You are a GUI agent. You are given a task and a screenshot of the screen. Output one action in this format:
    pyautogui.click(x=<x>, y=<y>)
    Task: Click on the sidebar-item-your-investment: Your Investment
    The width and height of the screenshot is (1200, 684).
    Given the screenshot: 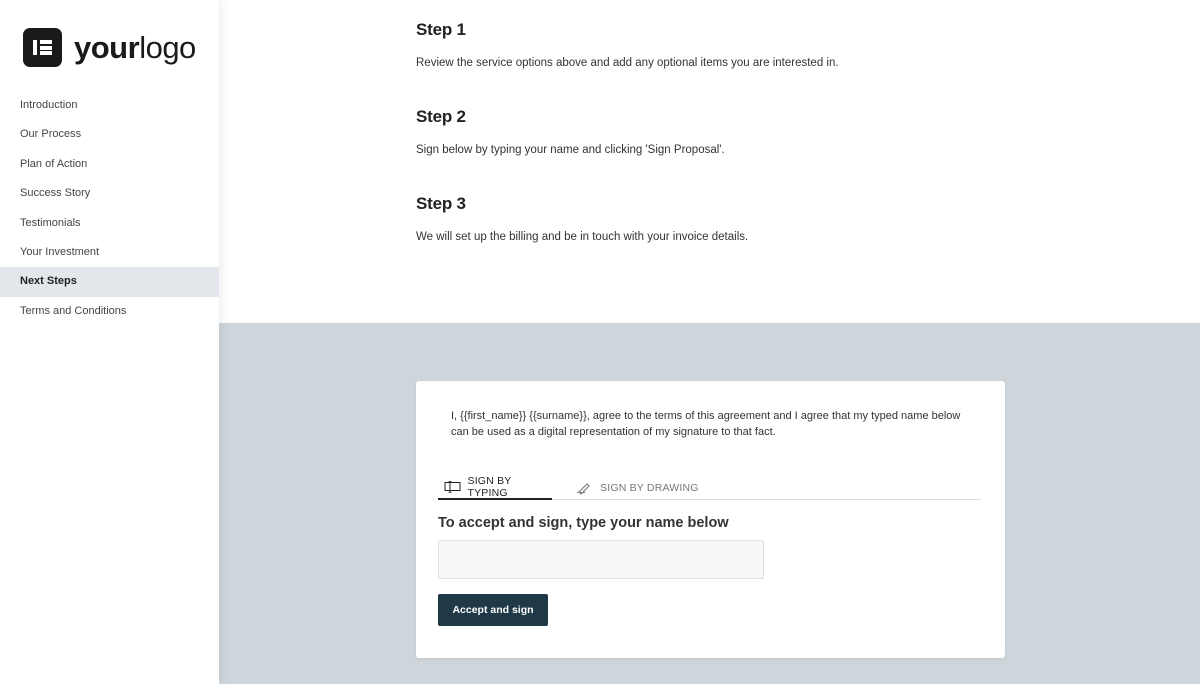 What is the action you would take?
    pyautogui.click(x=109, y=252)
    